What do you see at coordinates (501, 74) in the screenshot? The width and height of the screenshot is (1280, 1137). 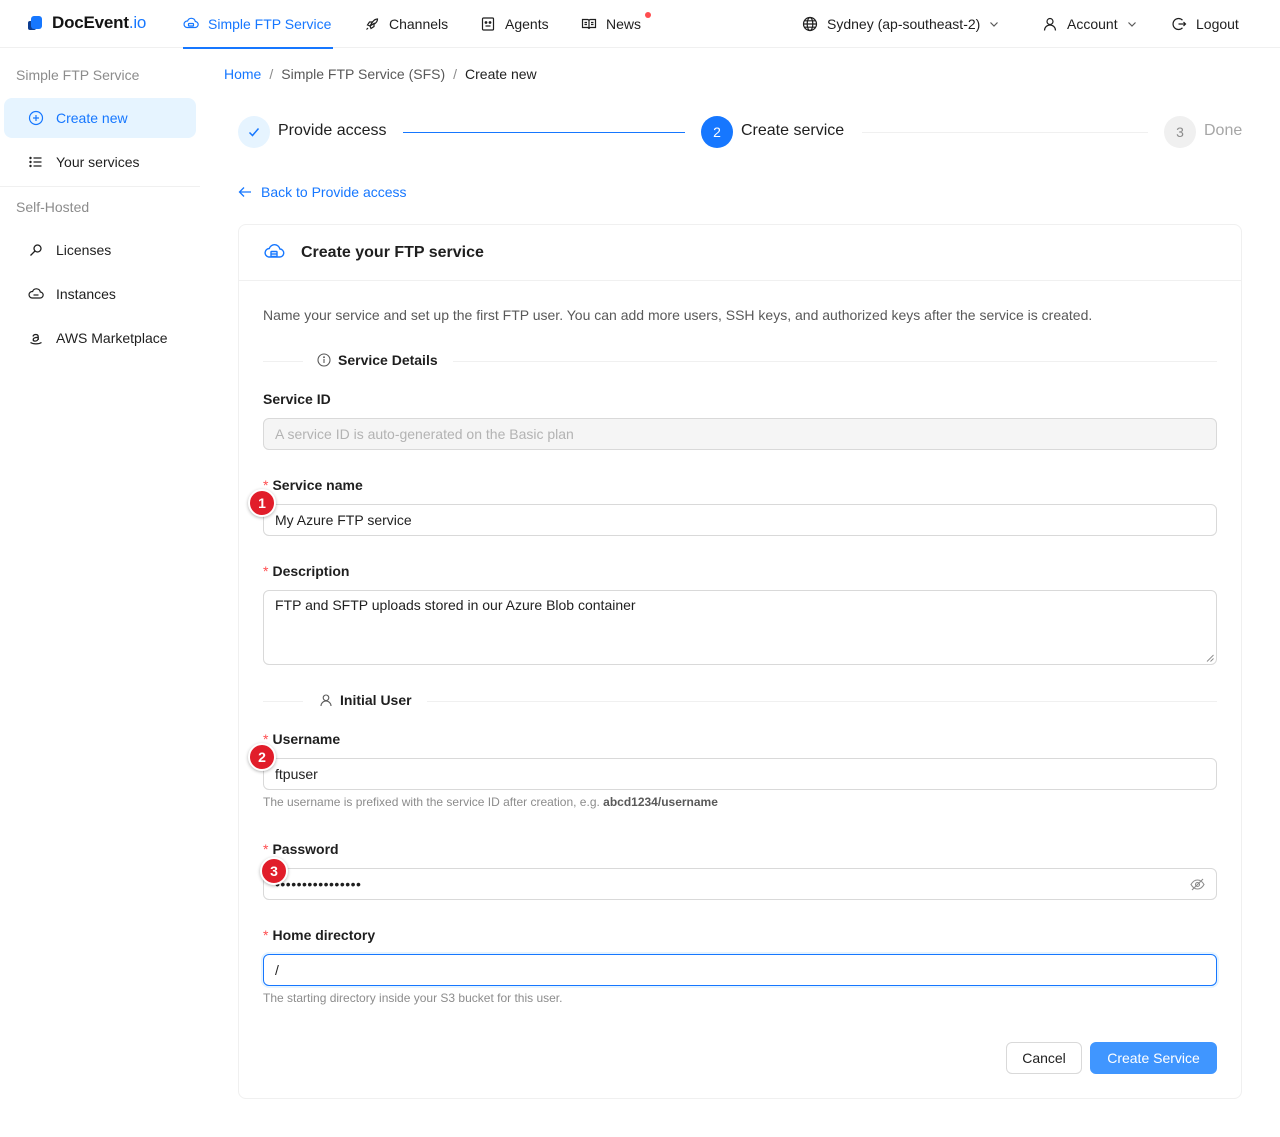 I see `breadcrumb-current: Create new` at bounding box center [501, 74].